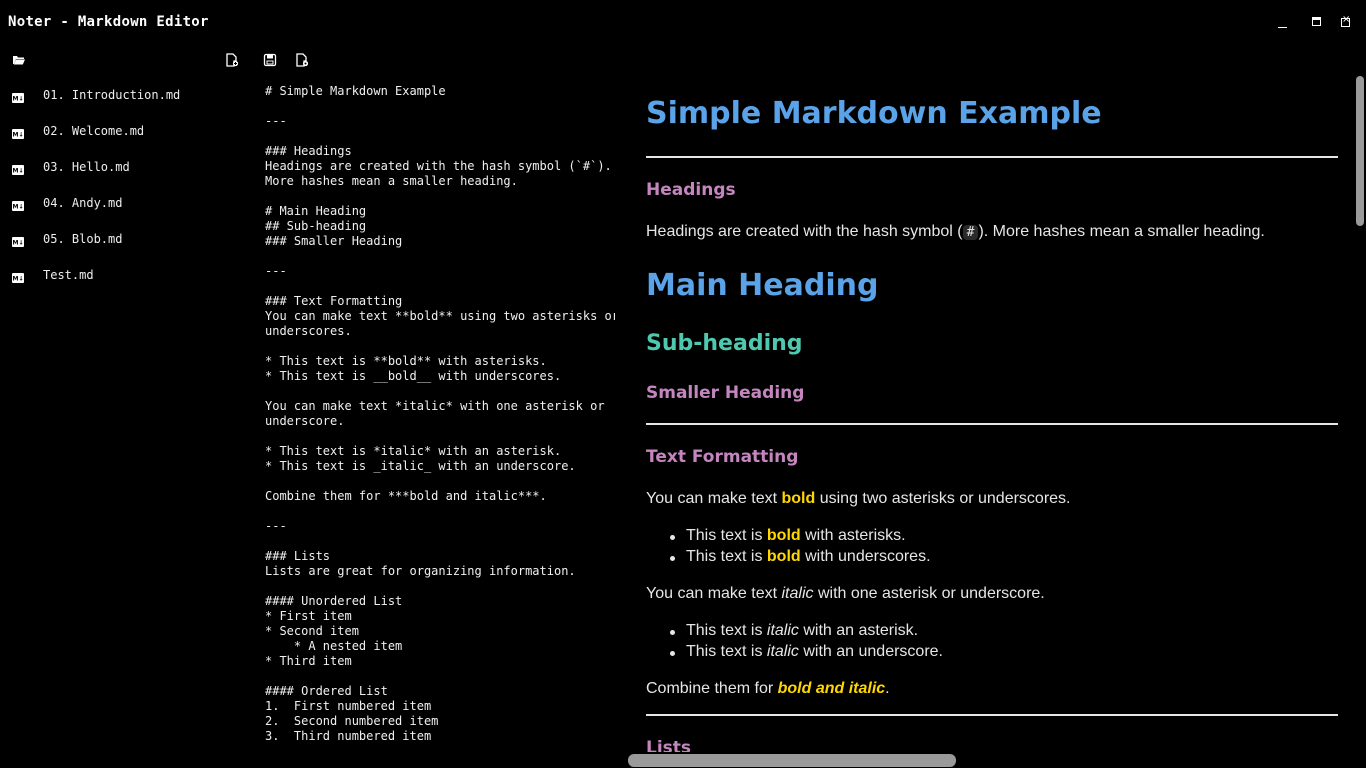 The image size is (1366, 768). Describe the element at coordinates (68, 275) in the screenshot. I see `file-label: Test.md` at that location.